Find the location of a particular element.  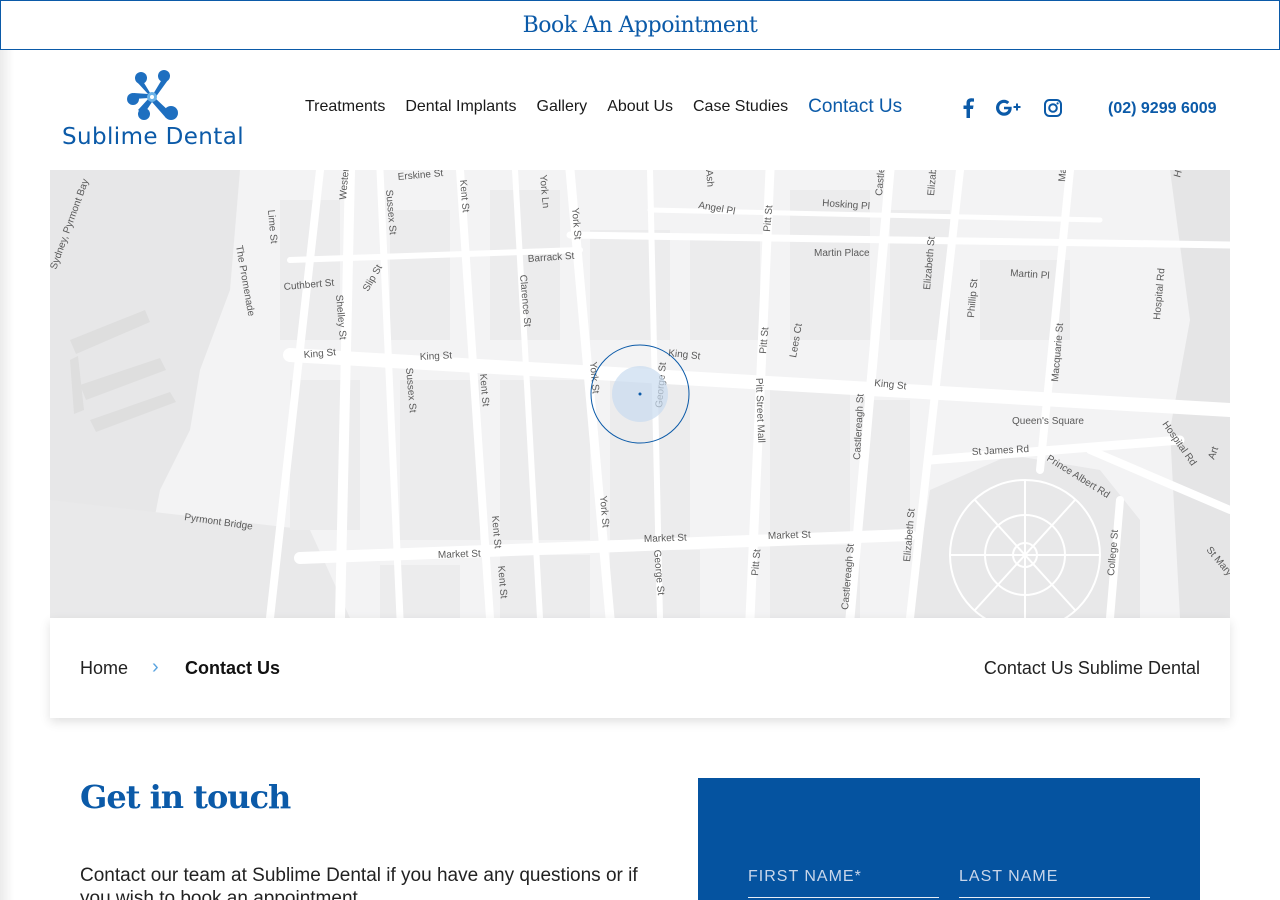

facebook-icon is located at coordinates (968, 110).